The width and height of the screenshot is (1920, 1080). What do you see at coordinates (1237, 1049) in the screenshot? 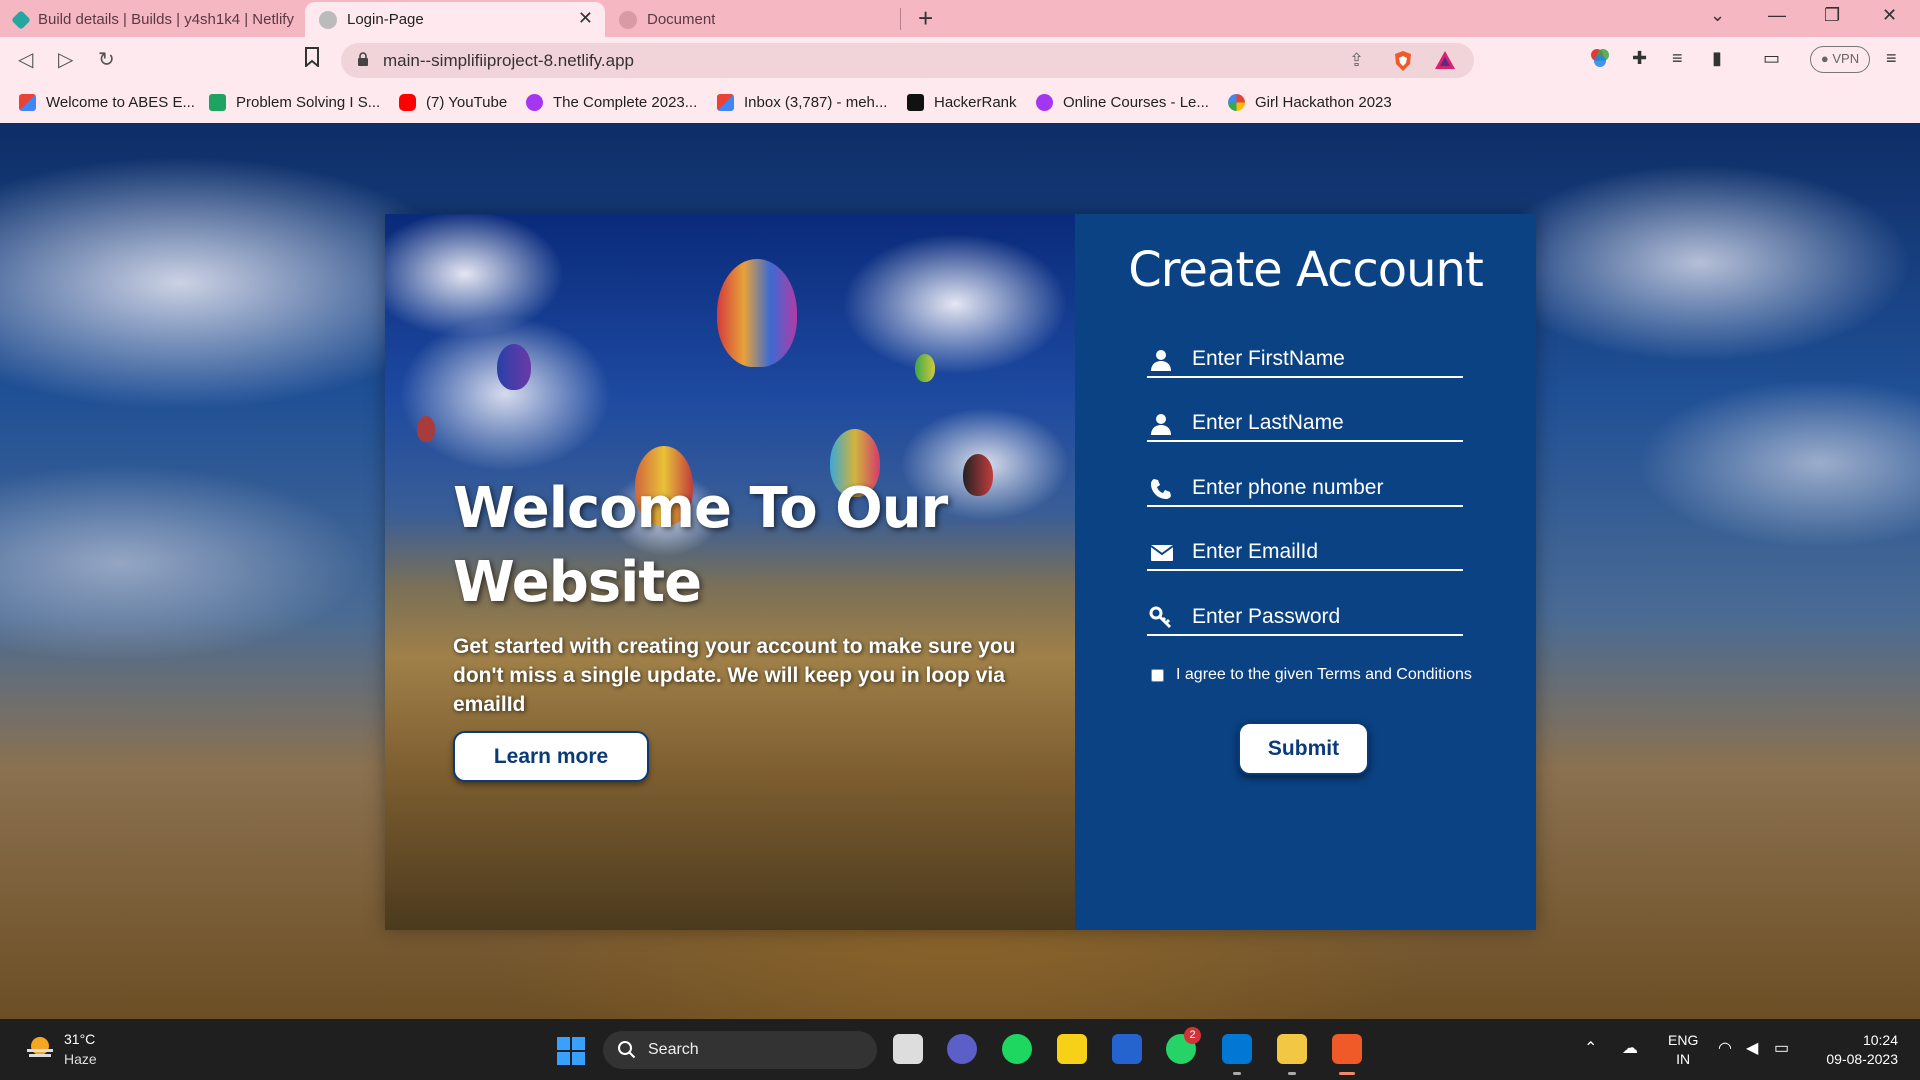
I see `vscode-icon` at bounding box center [1237, 1049].